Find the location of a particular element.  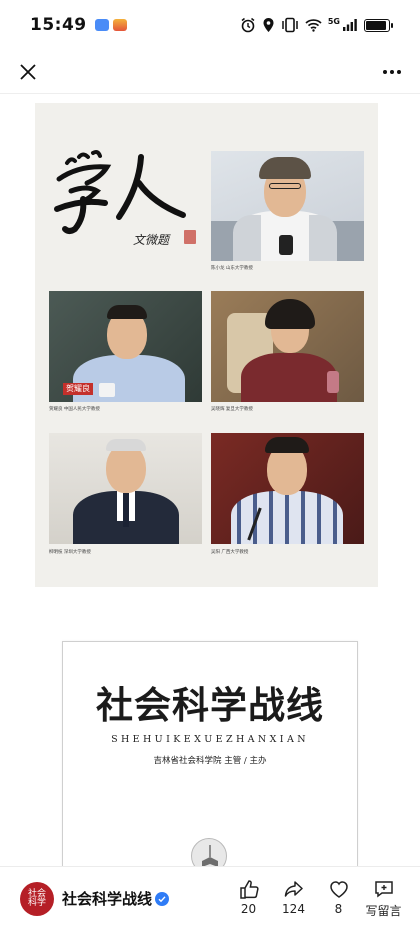

favorite-count: 8 is located at coordinates (338, 909).